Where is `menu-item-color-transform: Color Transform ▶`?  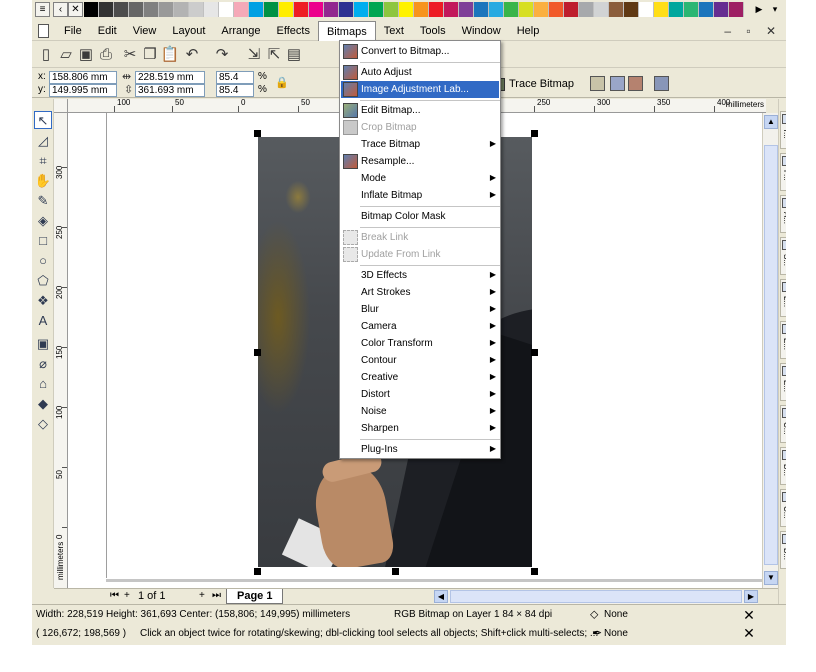
menu-item-color-transform: Color Transform ▶ is located at coordinates (420, 343).